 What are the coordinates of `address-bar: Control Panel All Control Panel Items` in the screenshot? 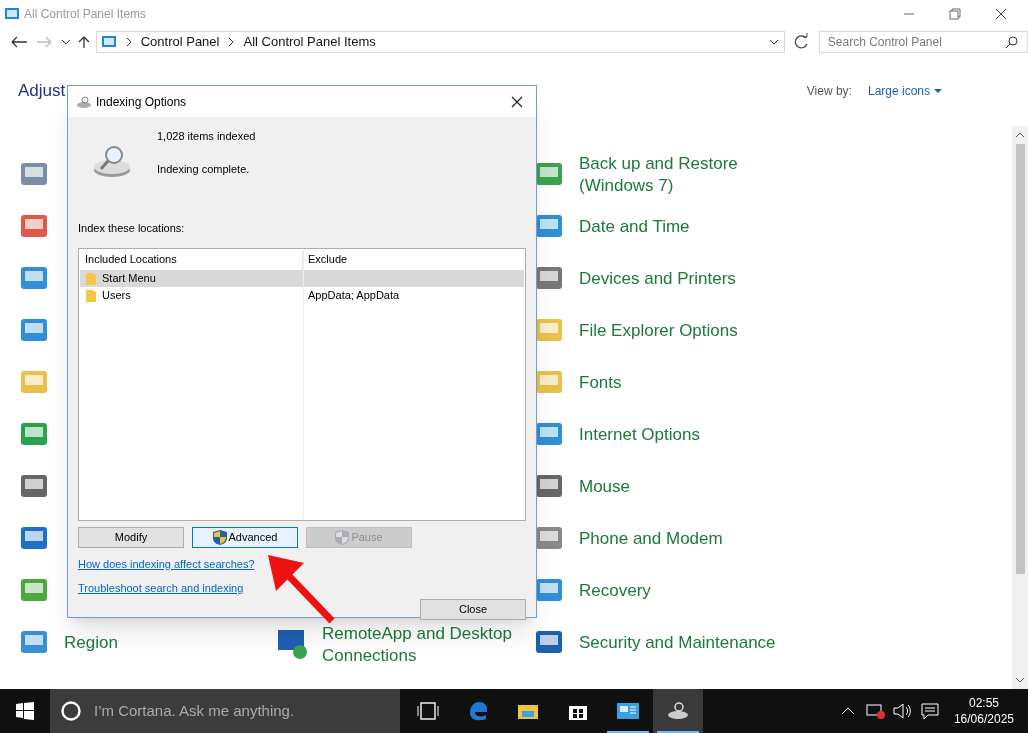 It's located at (440, 42).